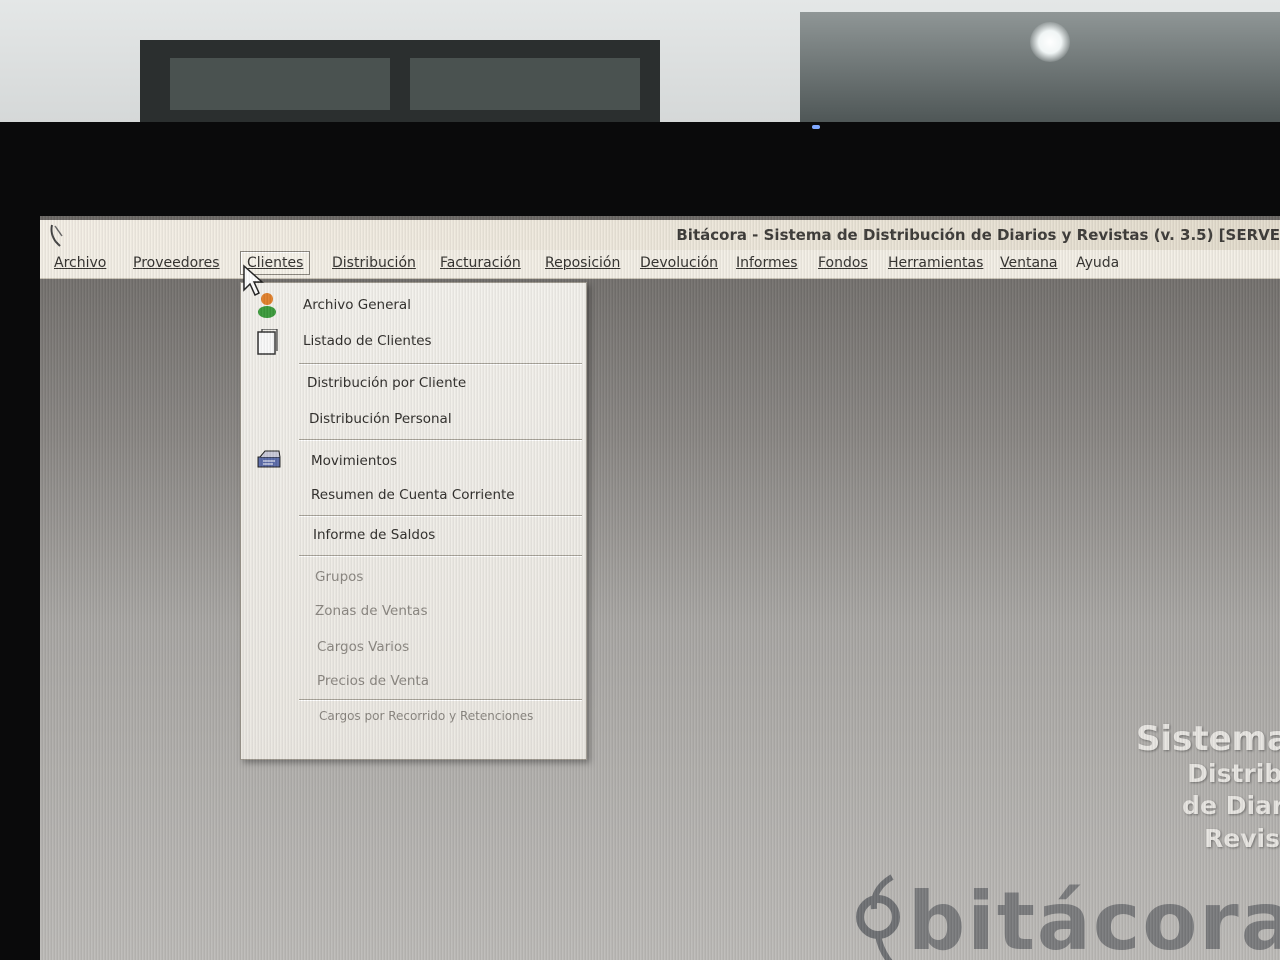 The height and width of the screenshot is (960, 1280). What do you see at coordinates (1207, 739) in the screenshot?
I see `splash-line-1: Sistema` at bounding box center [1207, 739].